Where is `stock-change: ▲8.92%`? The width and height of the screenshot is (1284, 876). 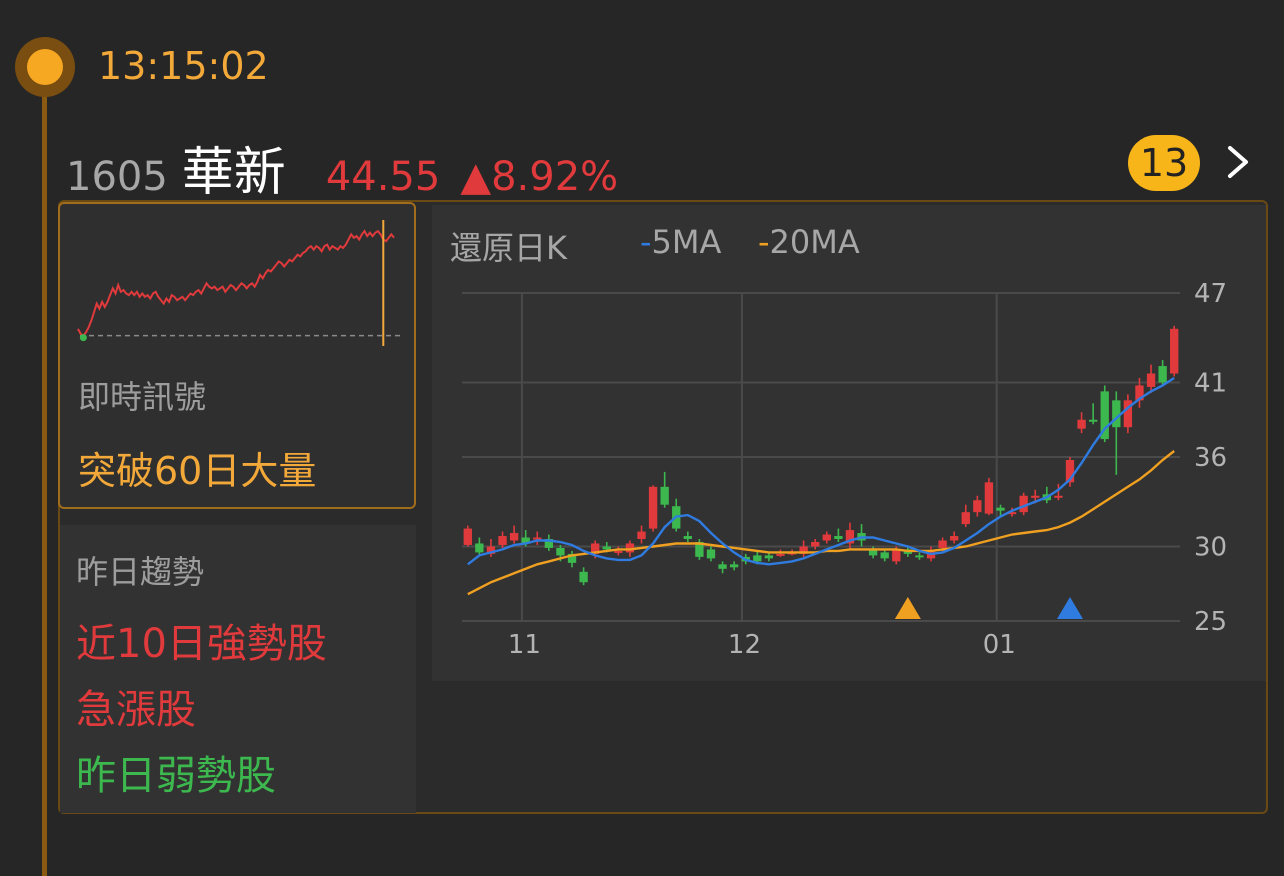
stock-change: ▲8.92% is located at coordinates (539, 177).